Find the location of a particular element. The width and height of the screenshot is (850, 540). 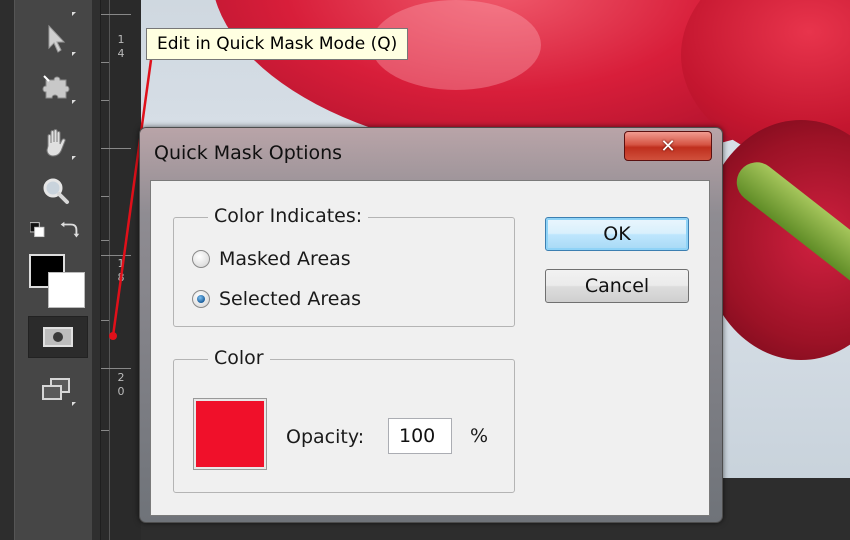

hand-icon is located at coordinates (56, 143).